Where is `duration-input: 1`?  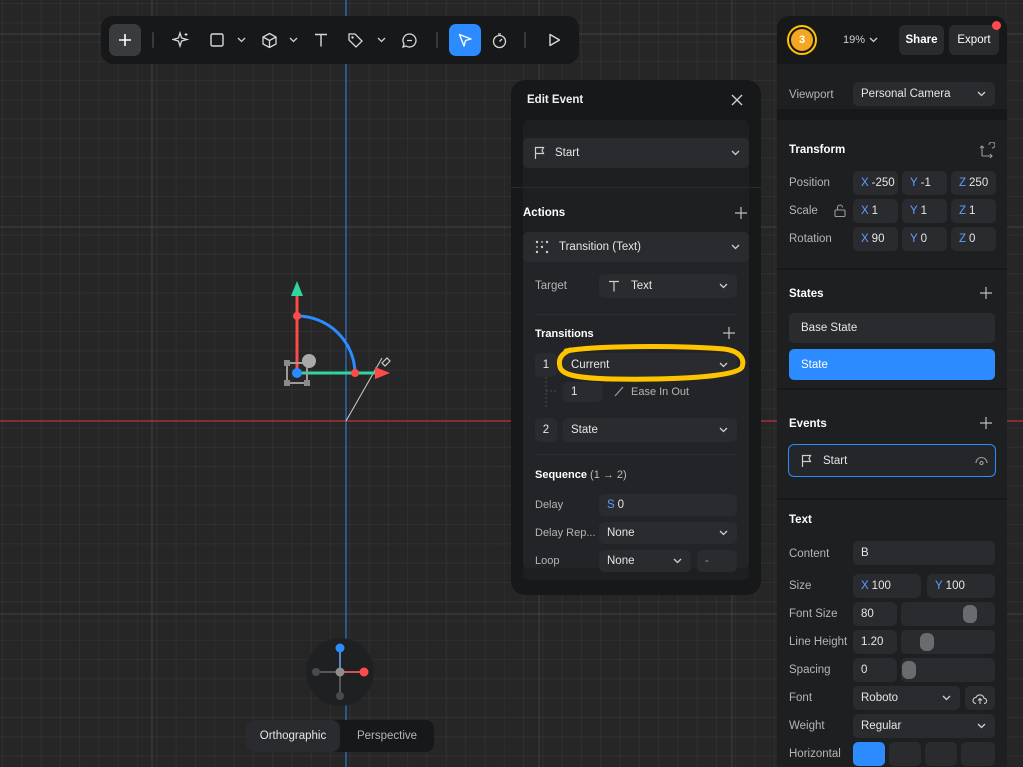 duration-input: 1 is located at coordinates (583, 392).